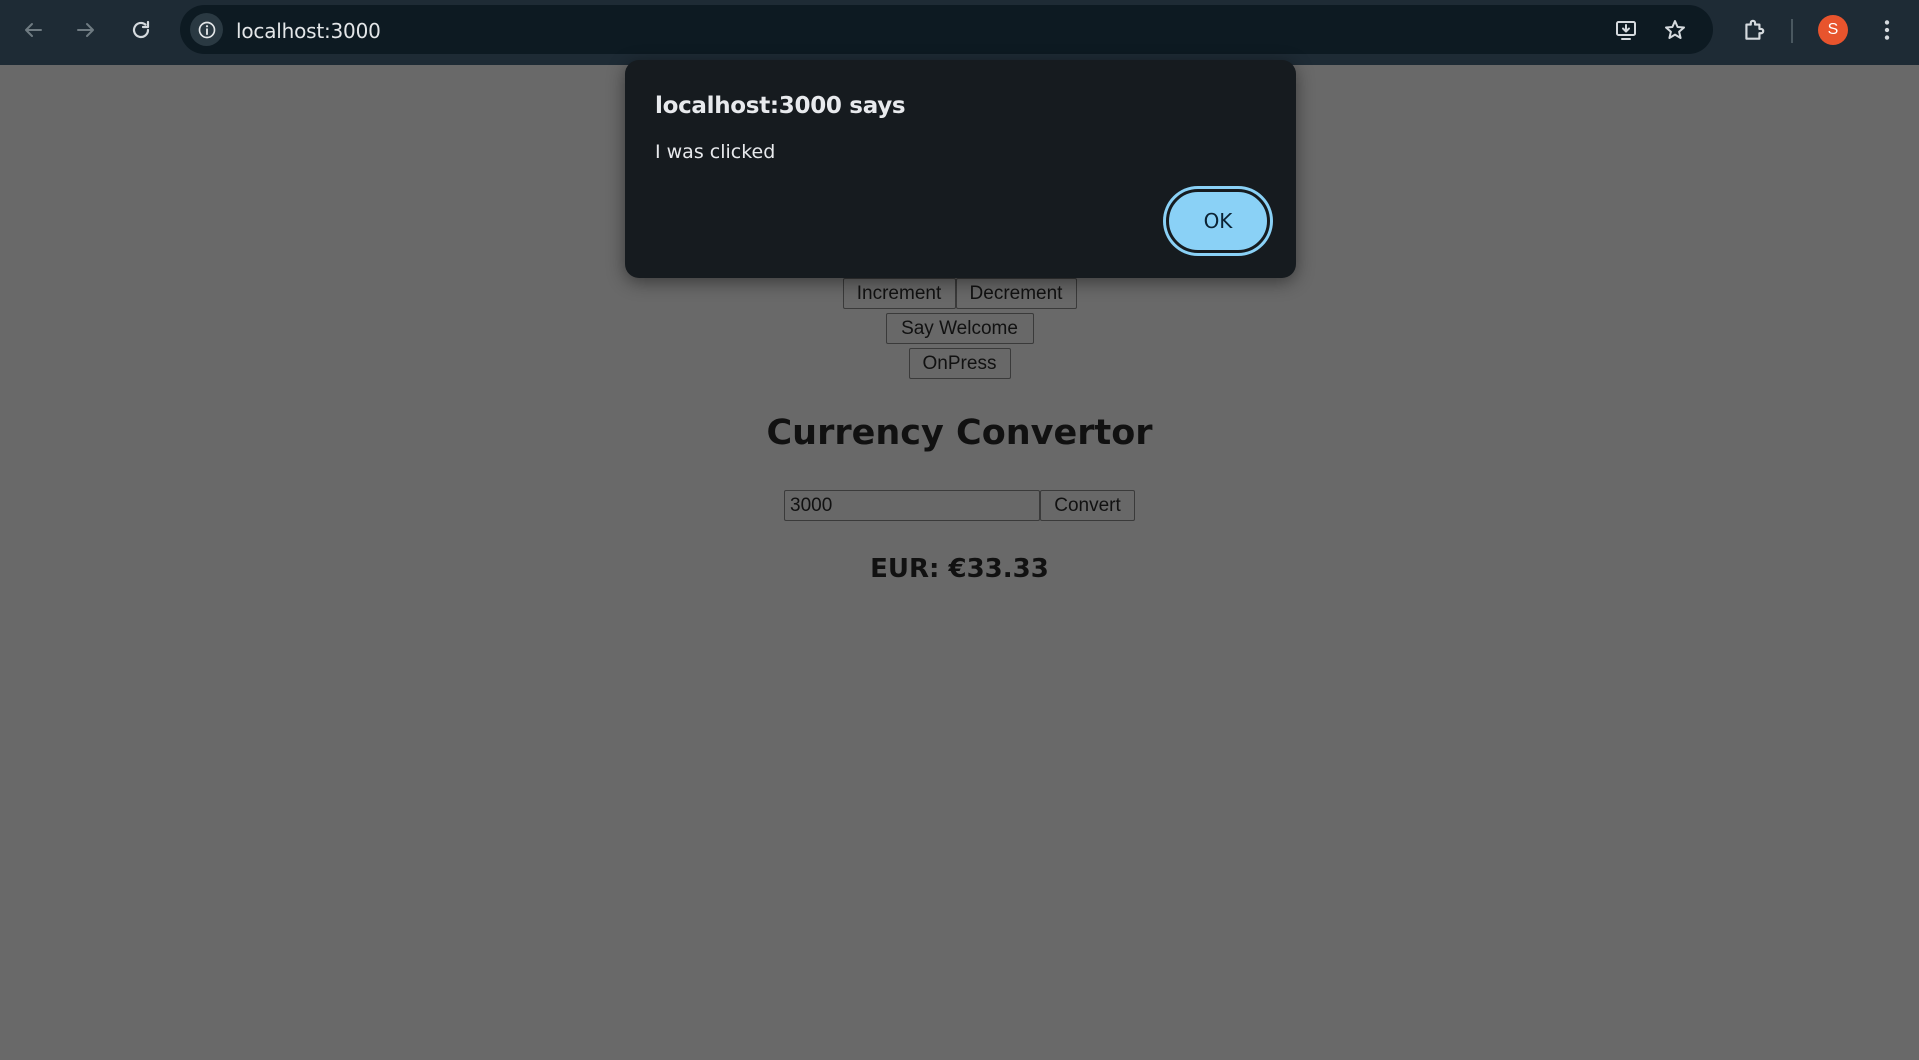  Describe the element at coordinates (308, 31) in the screenshot. I see `url-text: localhost:3000` at that location.